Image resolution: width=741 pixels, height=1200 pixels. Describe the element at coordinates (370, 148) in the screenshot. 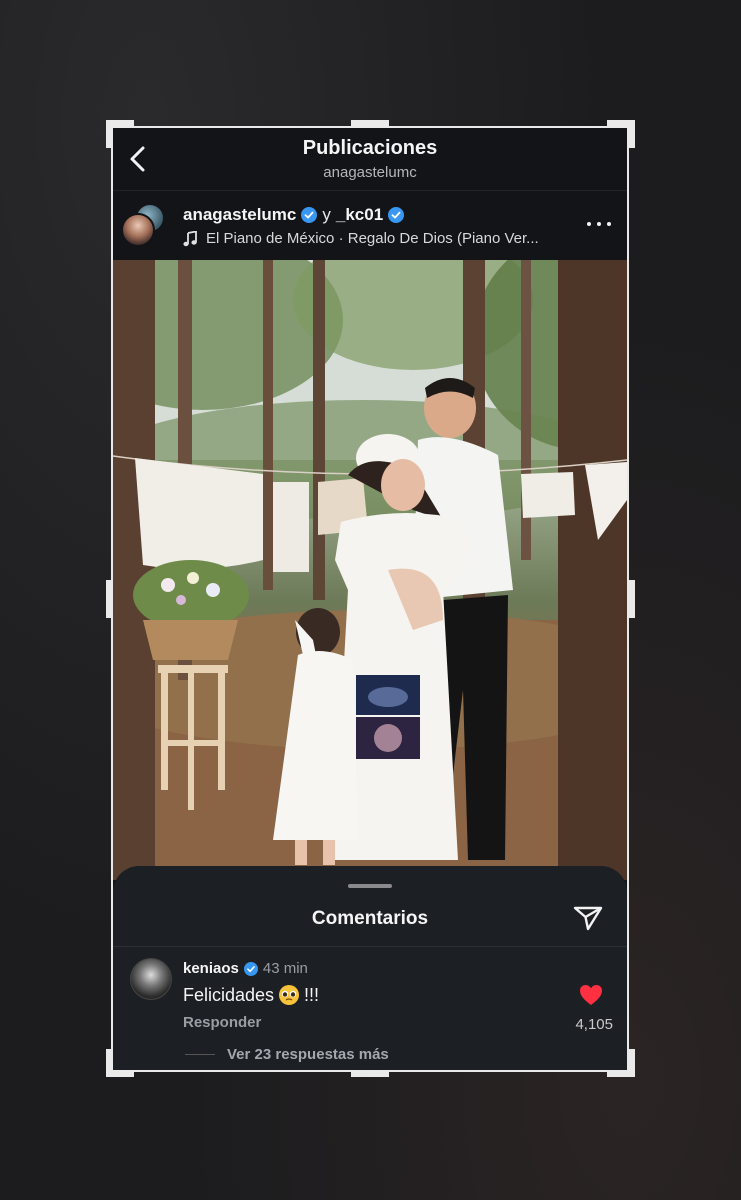

I see `page-title: Publicaciones` at that location.